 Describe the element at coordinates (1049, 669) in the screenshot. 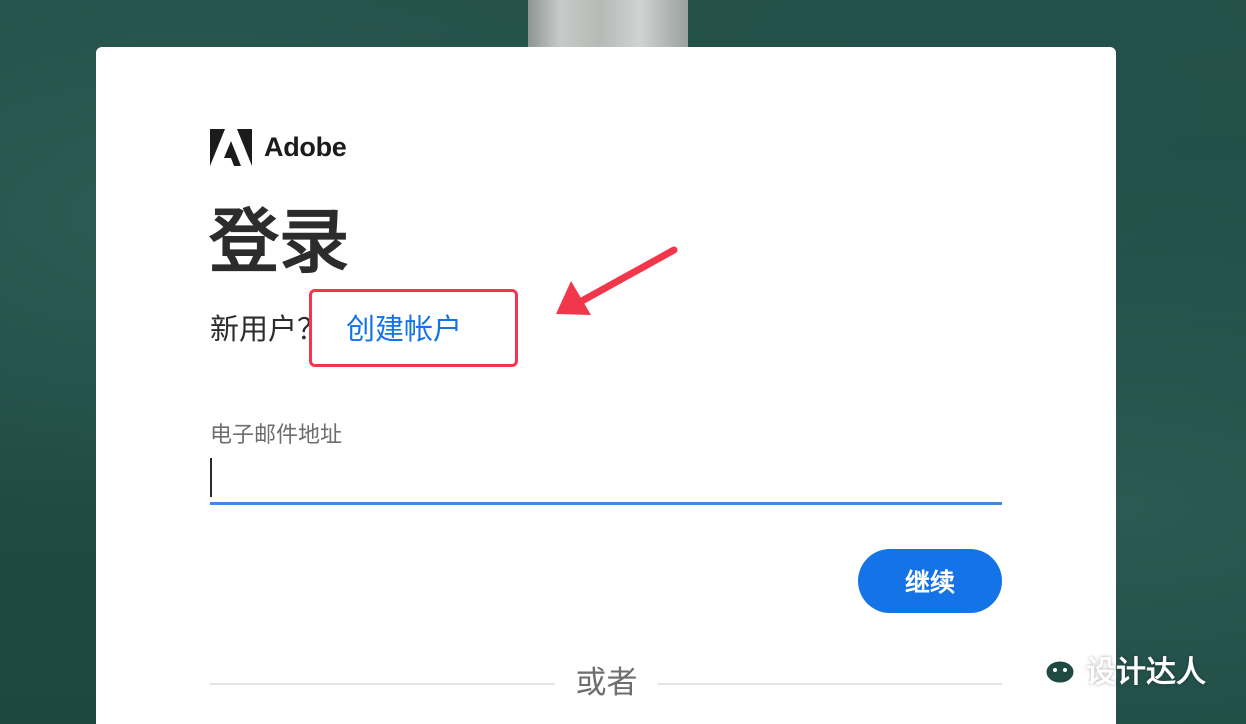

I see `wechat-icon` at that location.